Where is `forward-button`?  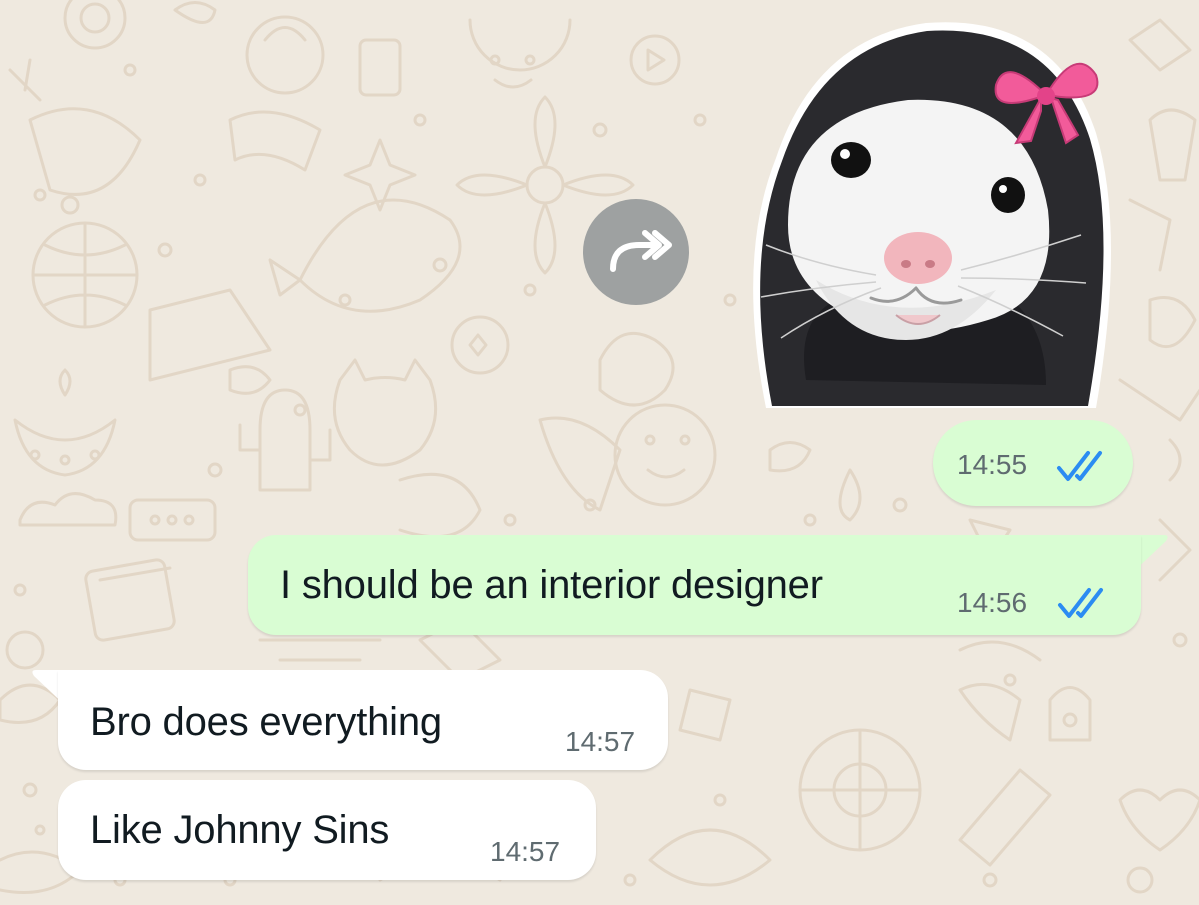 forward-button is located at coordinates (636, 252).